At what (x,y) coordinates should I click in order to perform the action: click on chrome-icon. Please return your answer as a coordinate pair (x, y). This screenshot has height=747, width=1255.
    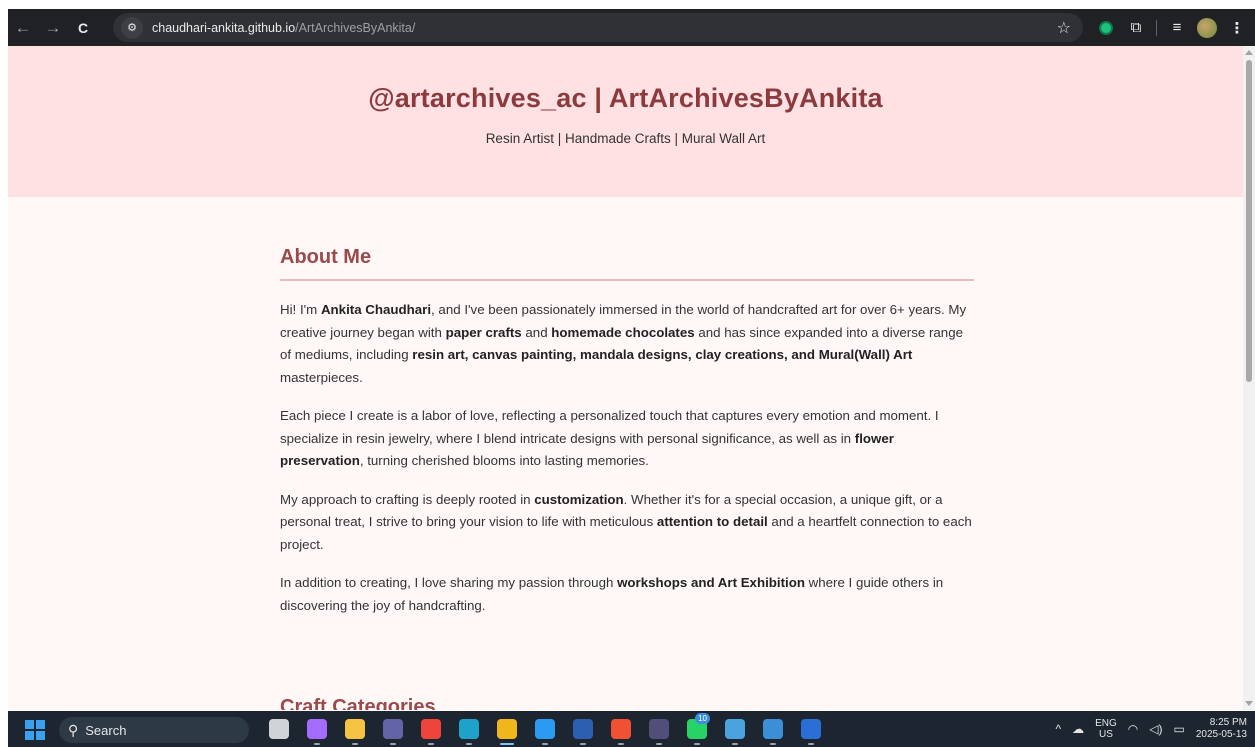
    Looking at the image, I should click on (507, 729).